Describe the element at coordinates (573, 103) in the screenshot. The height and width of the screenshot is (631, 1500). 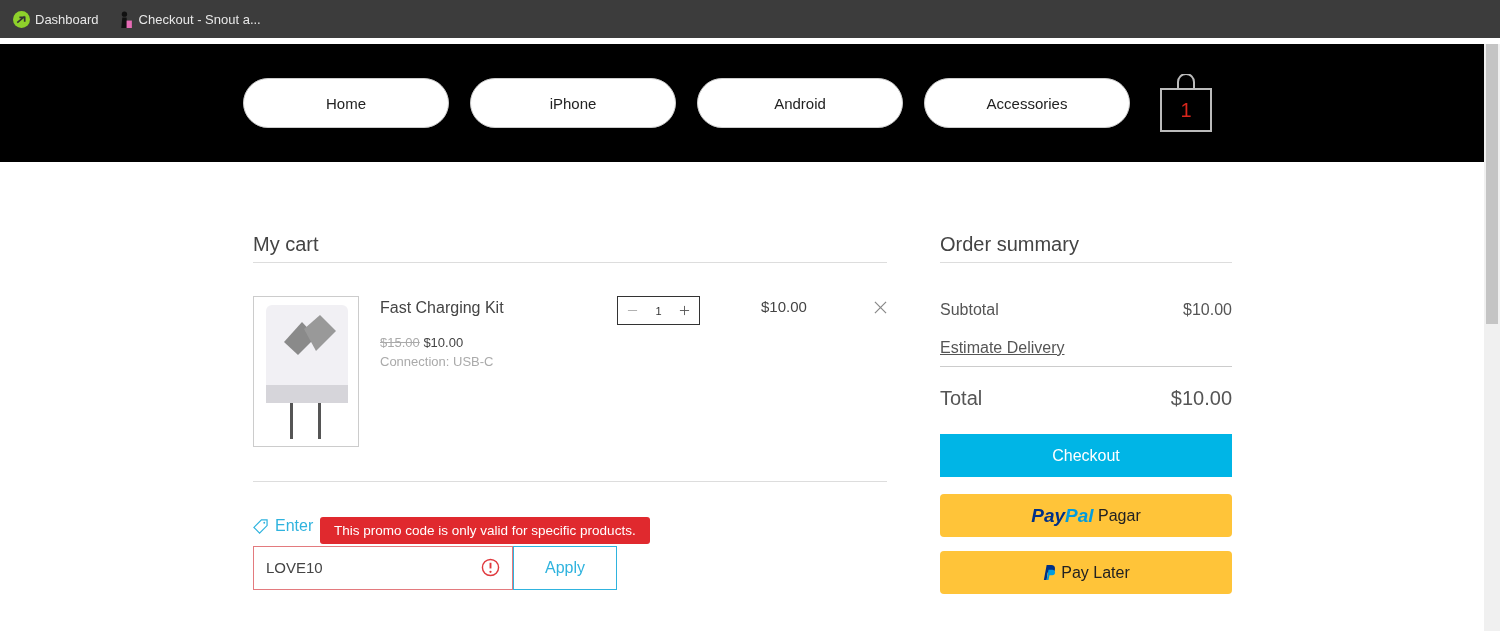
I see `nav-button: iPhone` at that location.